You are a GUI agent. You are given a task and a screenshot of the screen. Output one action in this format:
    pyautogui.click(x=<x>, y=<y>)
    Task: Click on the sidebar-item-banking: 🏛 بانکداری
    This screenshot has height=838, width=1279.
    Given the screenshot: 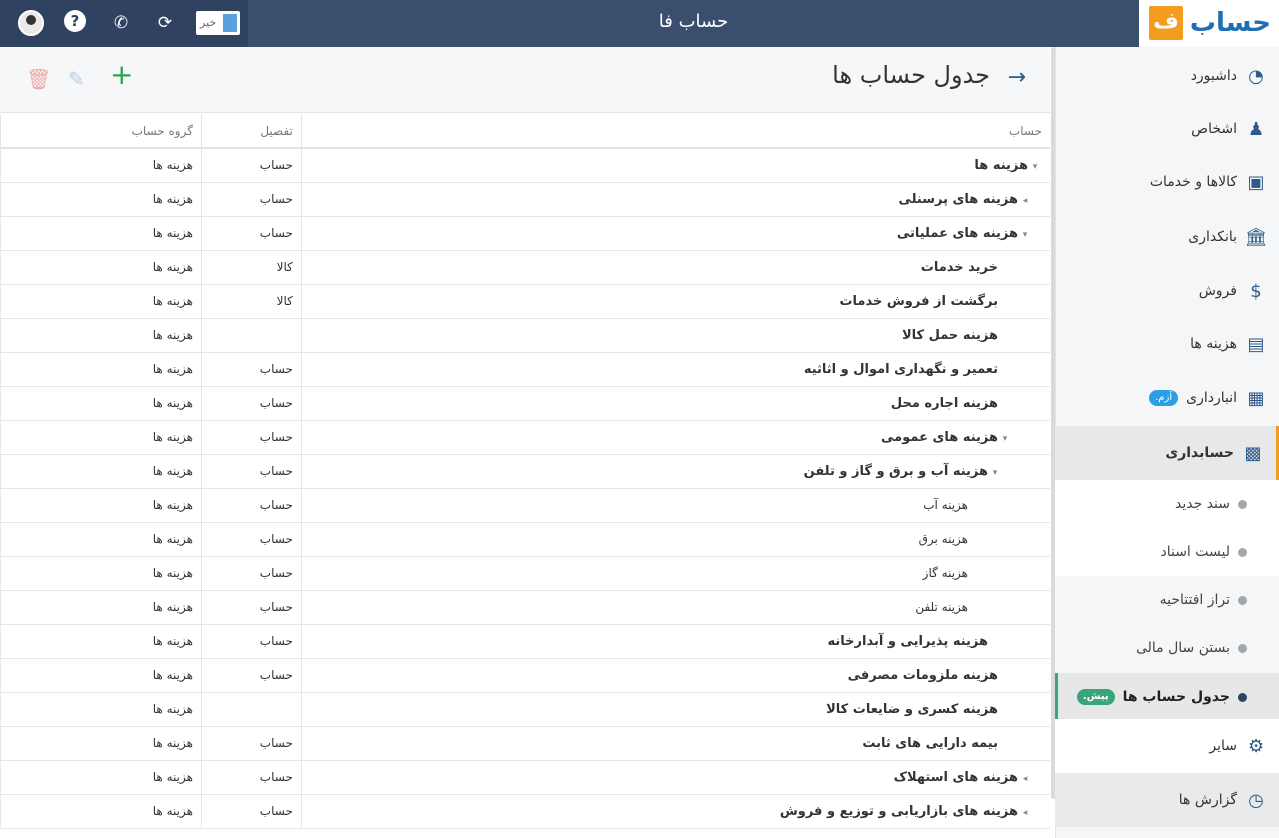 What is the action you would take?
    pyautogui.click(x=1167, y=237)
    